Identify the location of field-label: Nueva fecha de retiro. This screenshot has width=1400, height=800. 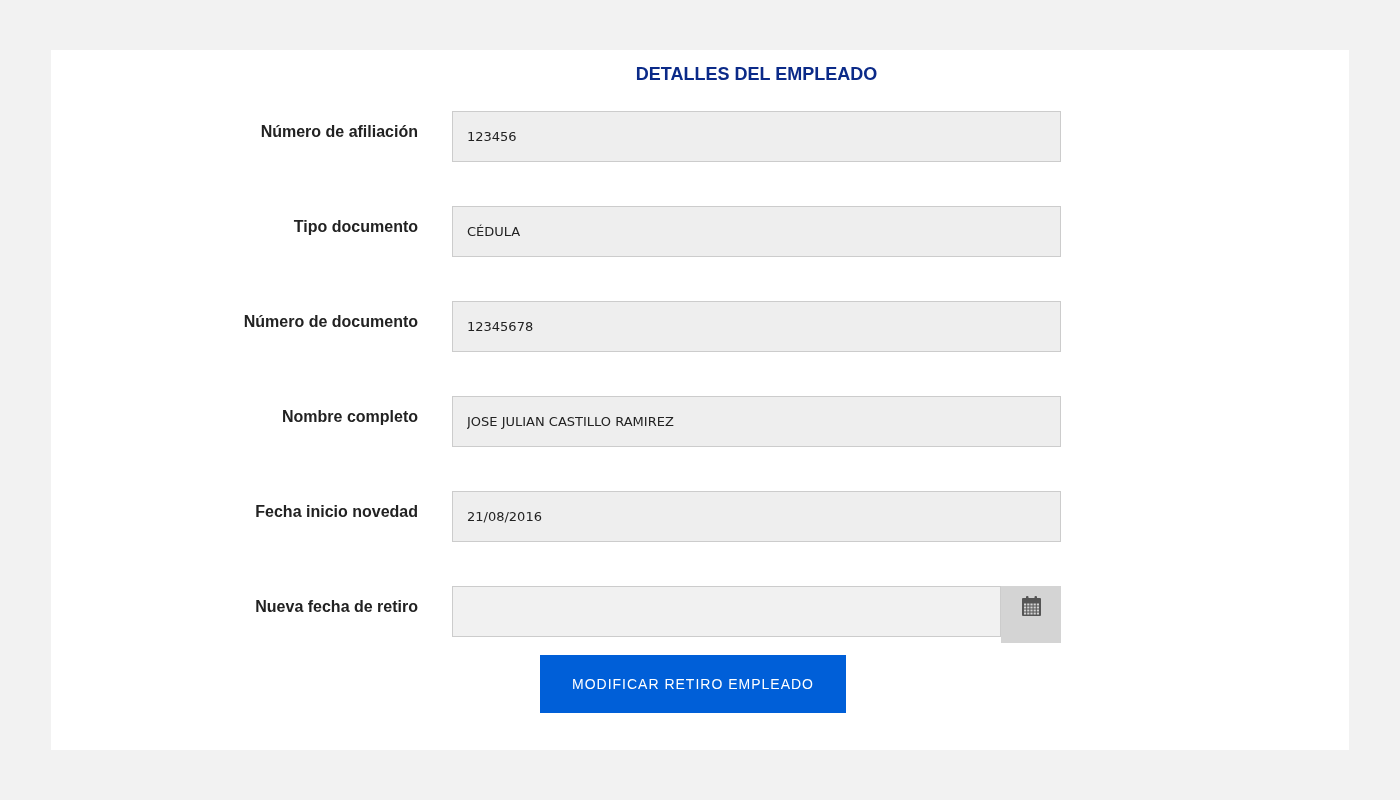
(336, 607).